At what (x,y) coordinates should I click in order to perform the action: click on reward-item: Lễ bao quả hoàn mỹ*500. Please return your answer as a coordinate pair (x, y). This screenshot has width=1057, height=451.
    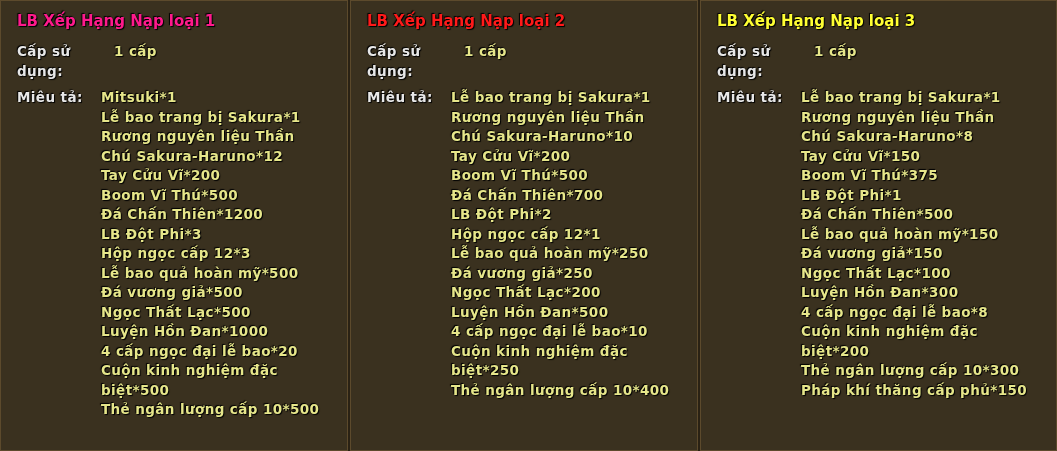
    Looking at the image, I should click on (200, 273).